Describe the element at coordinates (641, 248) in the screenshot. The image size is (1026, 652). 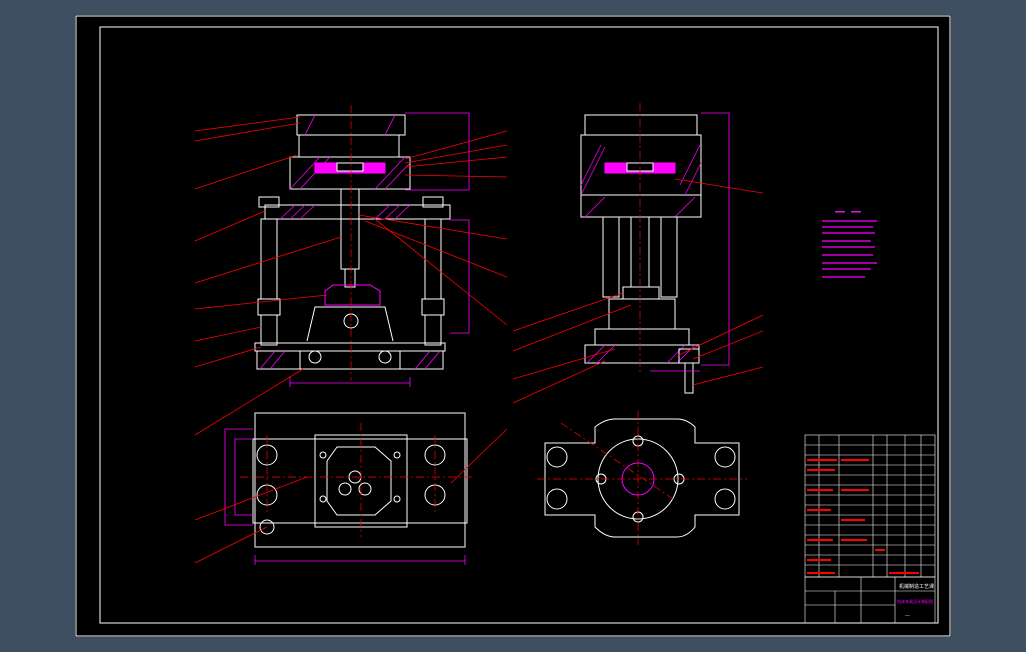
I see `side-view` at that location.